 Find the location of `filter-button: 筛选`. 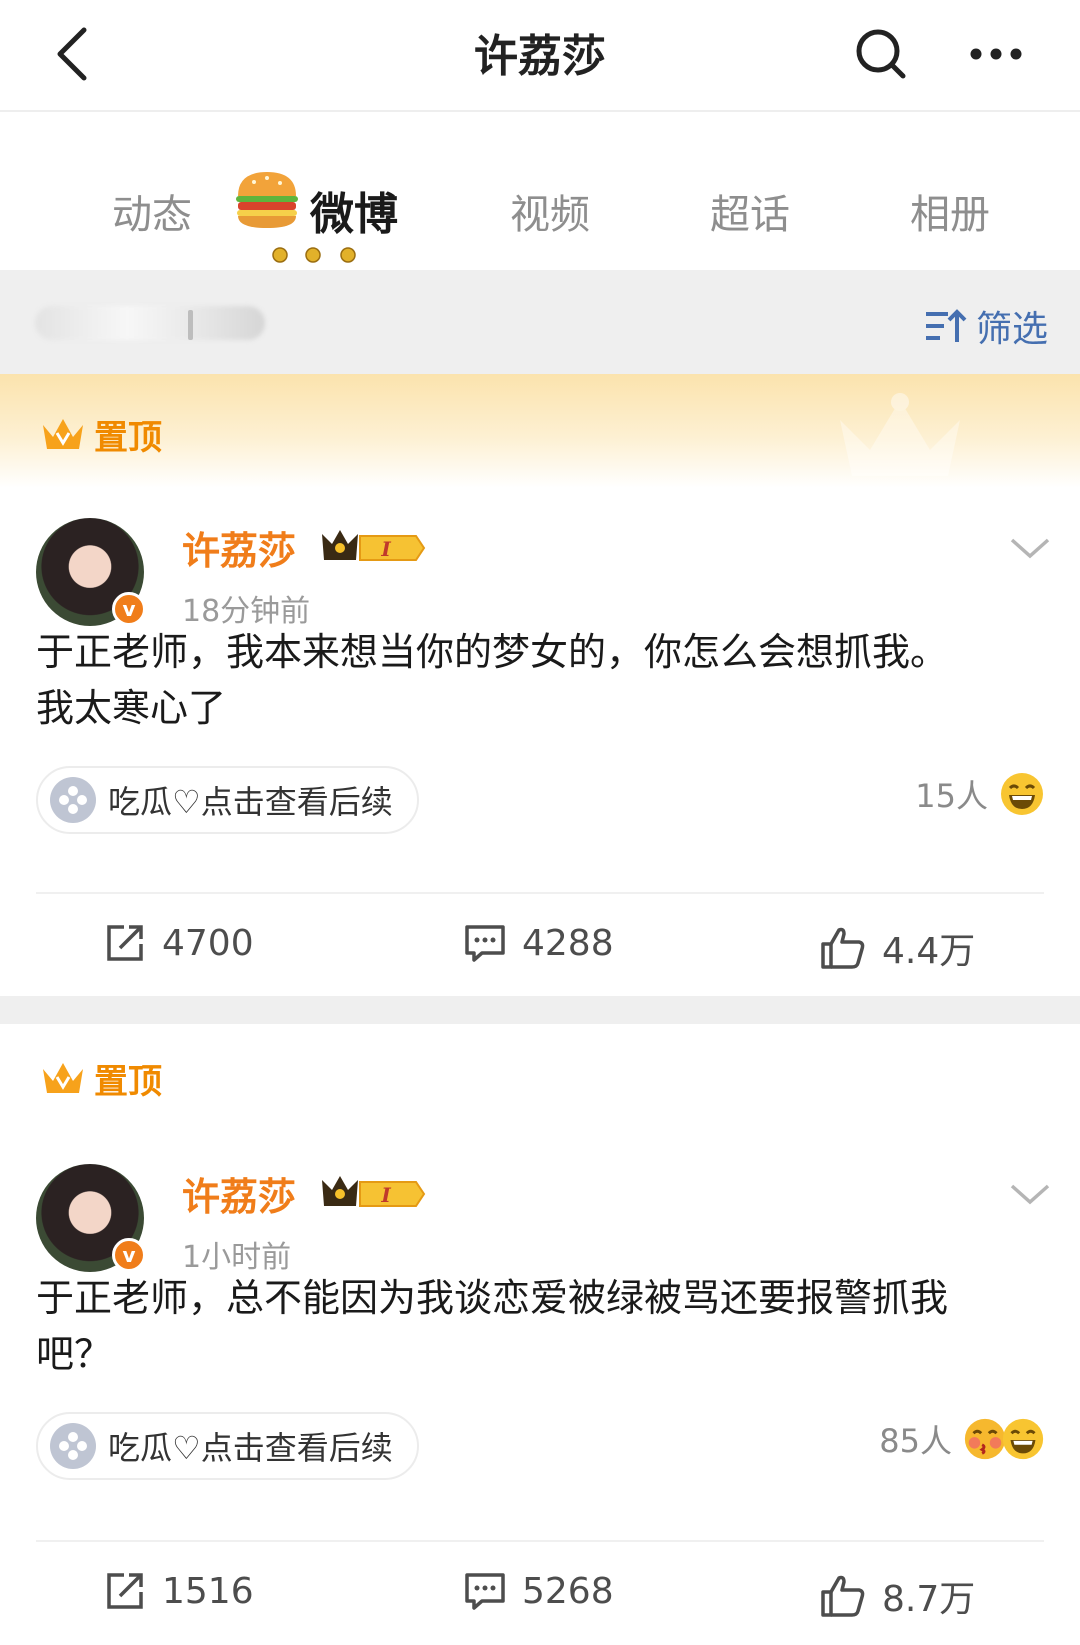

filter-button: 筛选 is located at coordinates (986, 326).